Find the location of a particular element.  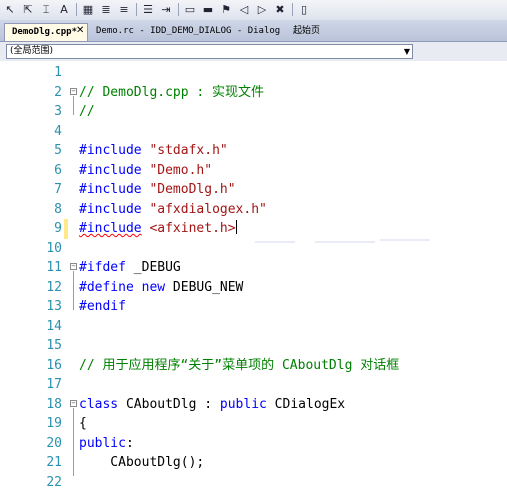

close-tab-icon: ✕ is located at coordinates (81, 31).